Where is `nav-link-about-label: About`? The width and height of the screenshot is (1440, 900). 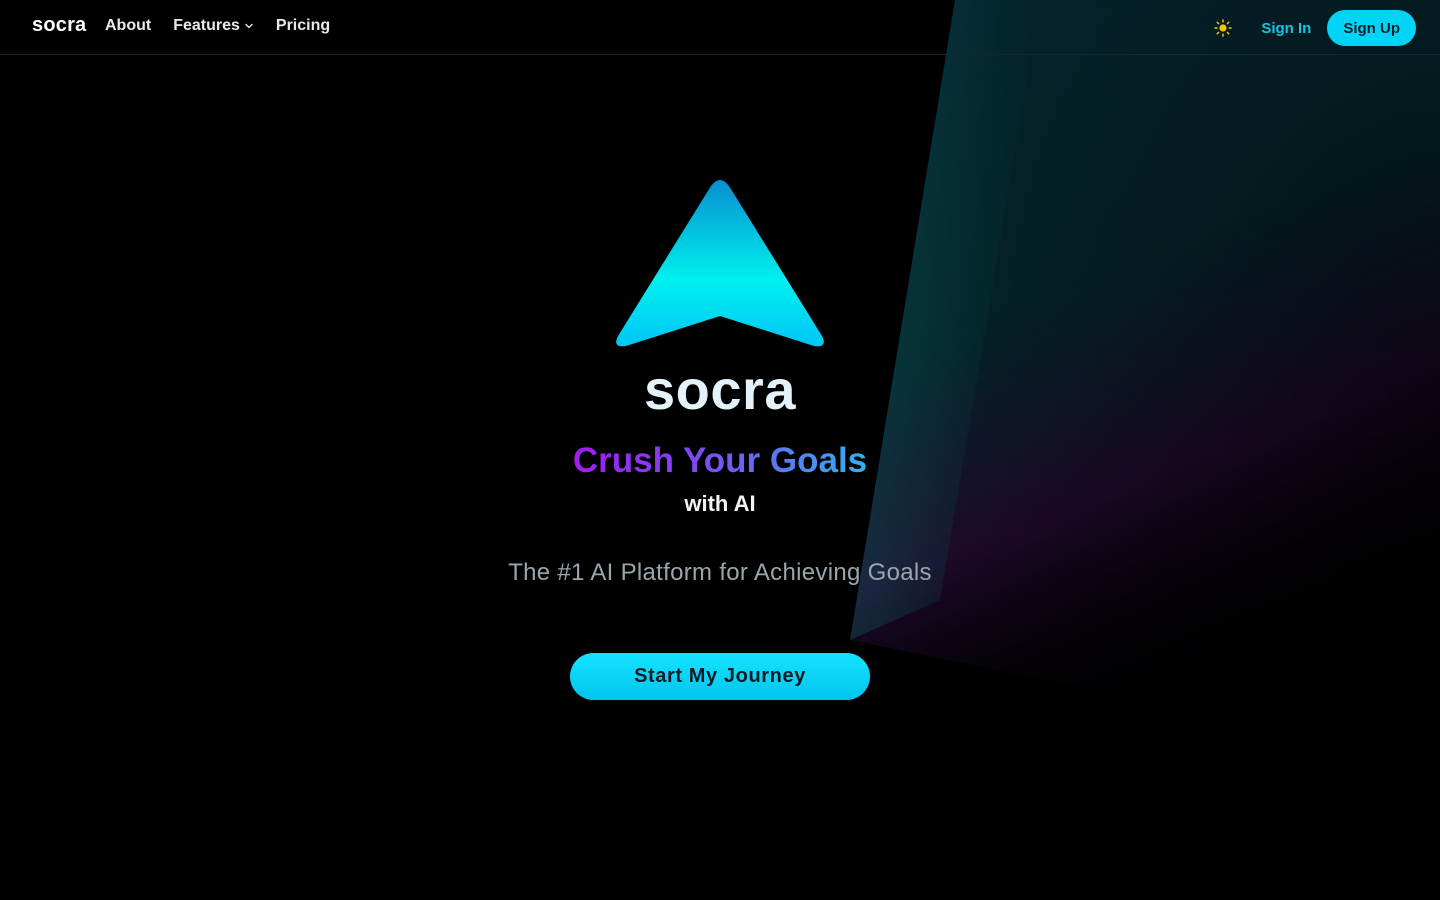 nav-link-about-label: About is located at coordinates (128, 25).